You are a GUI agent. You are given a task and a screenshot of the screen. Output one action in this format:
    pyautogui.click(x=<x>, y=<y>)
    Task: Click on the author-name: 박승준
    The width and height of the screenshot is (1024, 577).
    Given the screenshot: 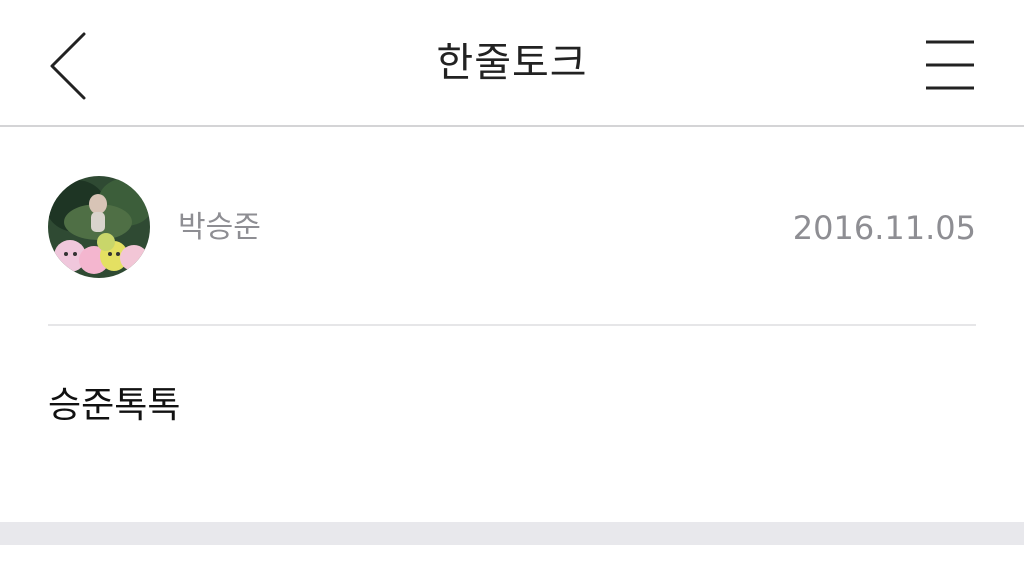 What is the action you would take?
    pyautogui.click(x=219, y=227)
    